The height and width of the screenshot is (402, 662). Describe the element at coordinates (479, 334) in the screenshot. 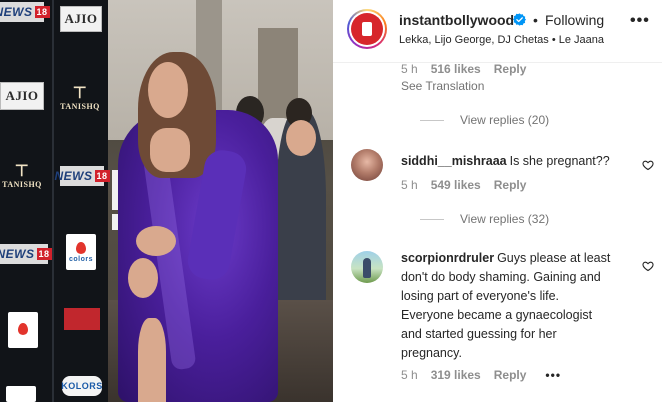

I see `comment-text-line: and started guessing for her` at that location.